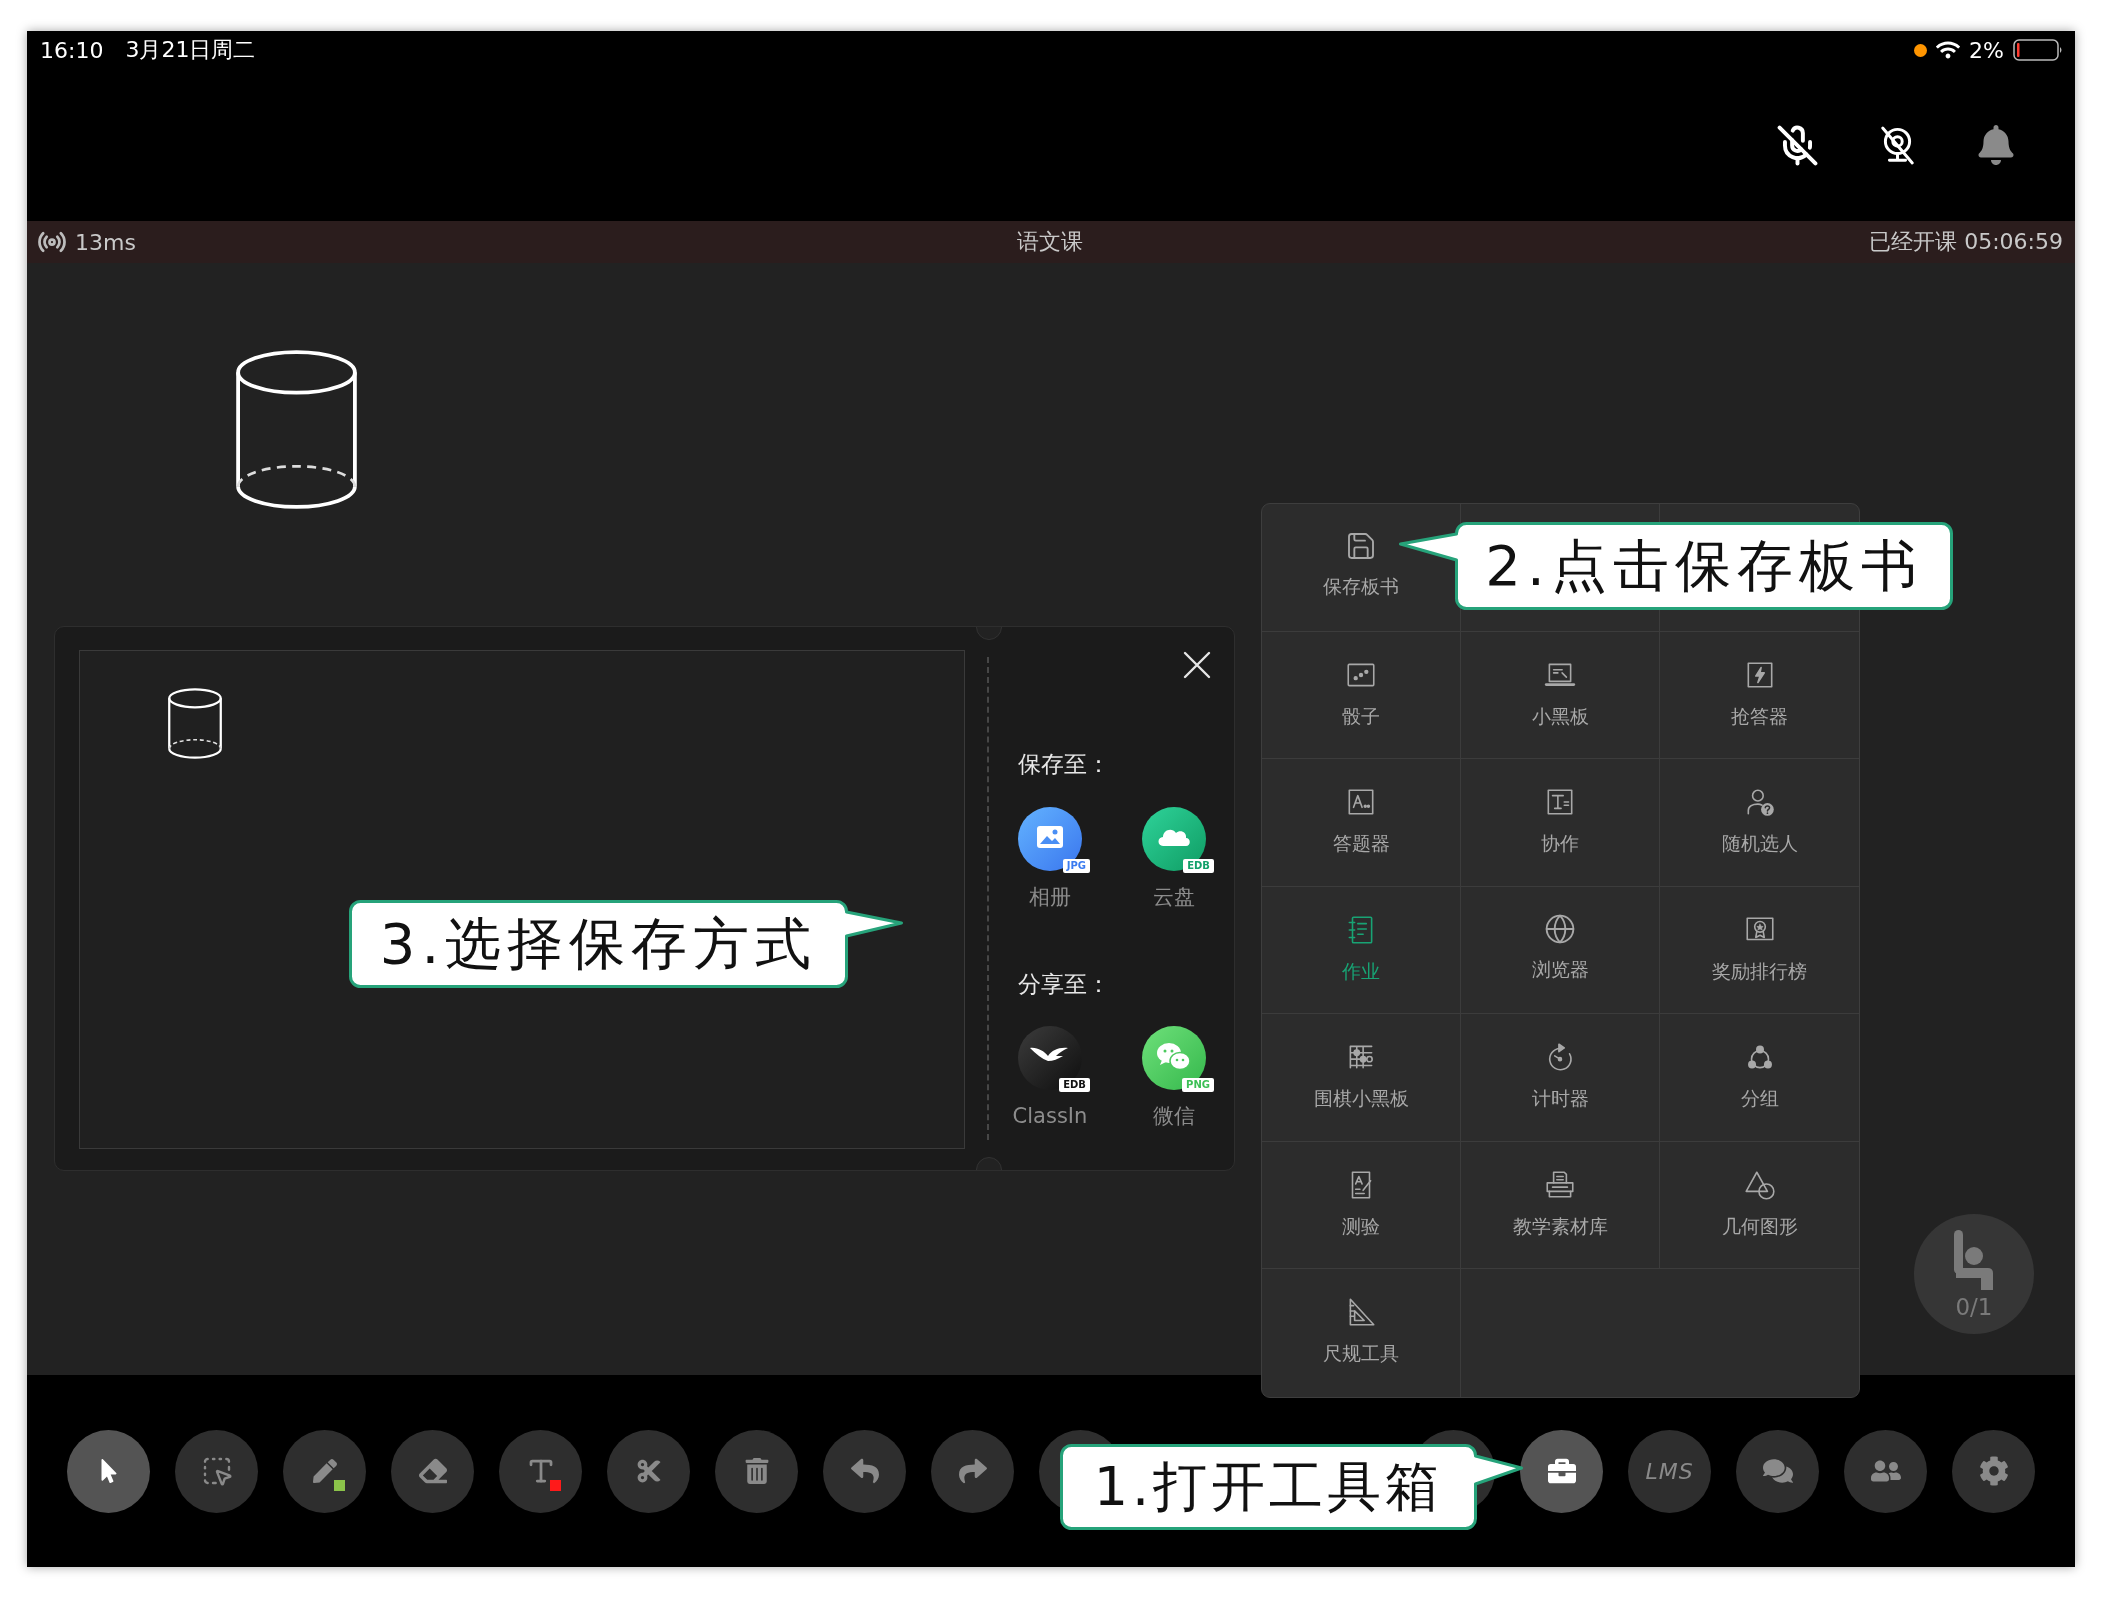 This screenshot has height=1598, width=2103. I want to click on toolbox-item: 协作, so click(1560, 823).